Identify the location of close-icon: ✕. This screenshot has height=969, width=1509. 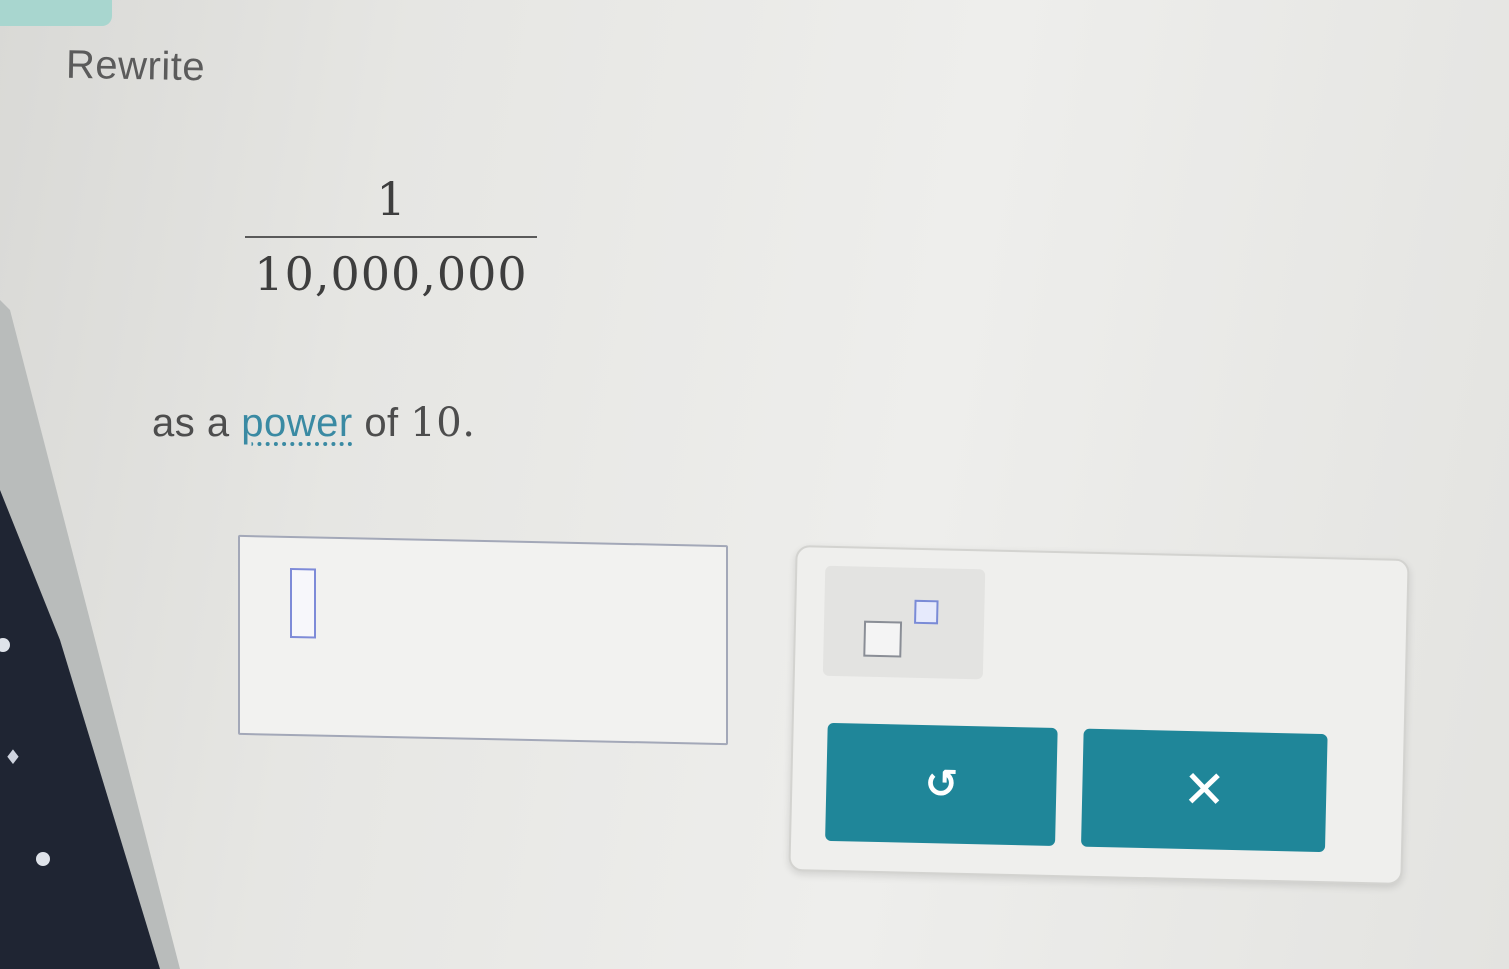
(1204, 790).